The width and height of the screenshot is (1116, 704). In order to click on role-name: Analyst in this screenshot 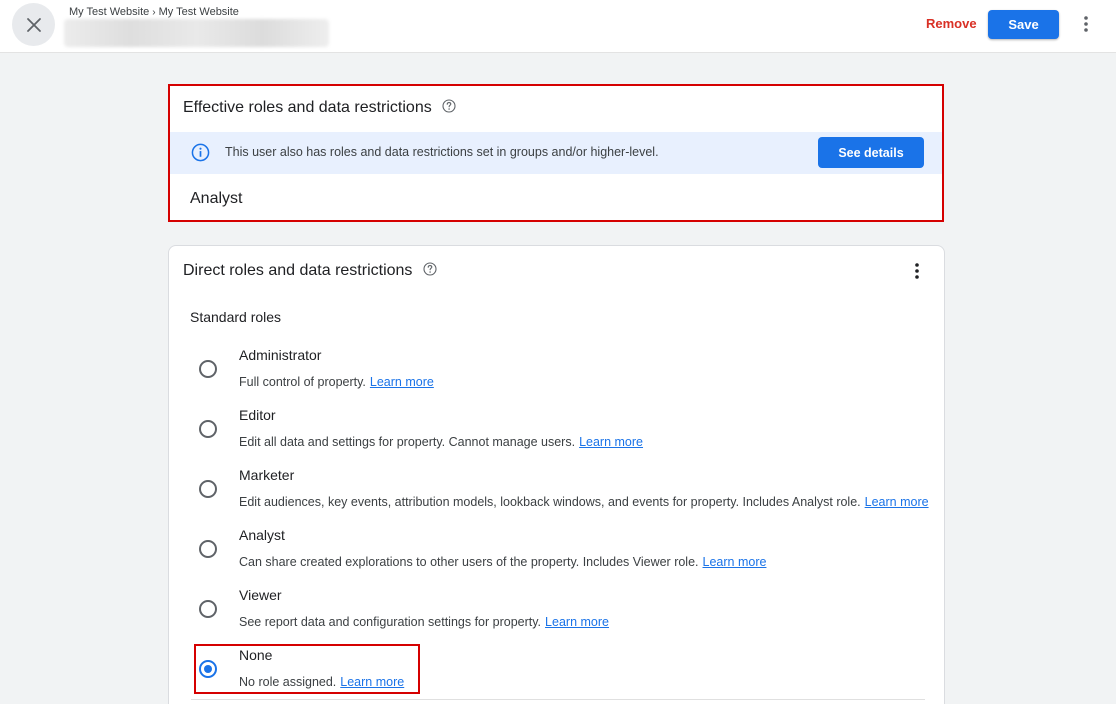, I will do `click(262, 535)`.